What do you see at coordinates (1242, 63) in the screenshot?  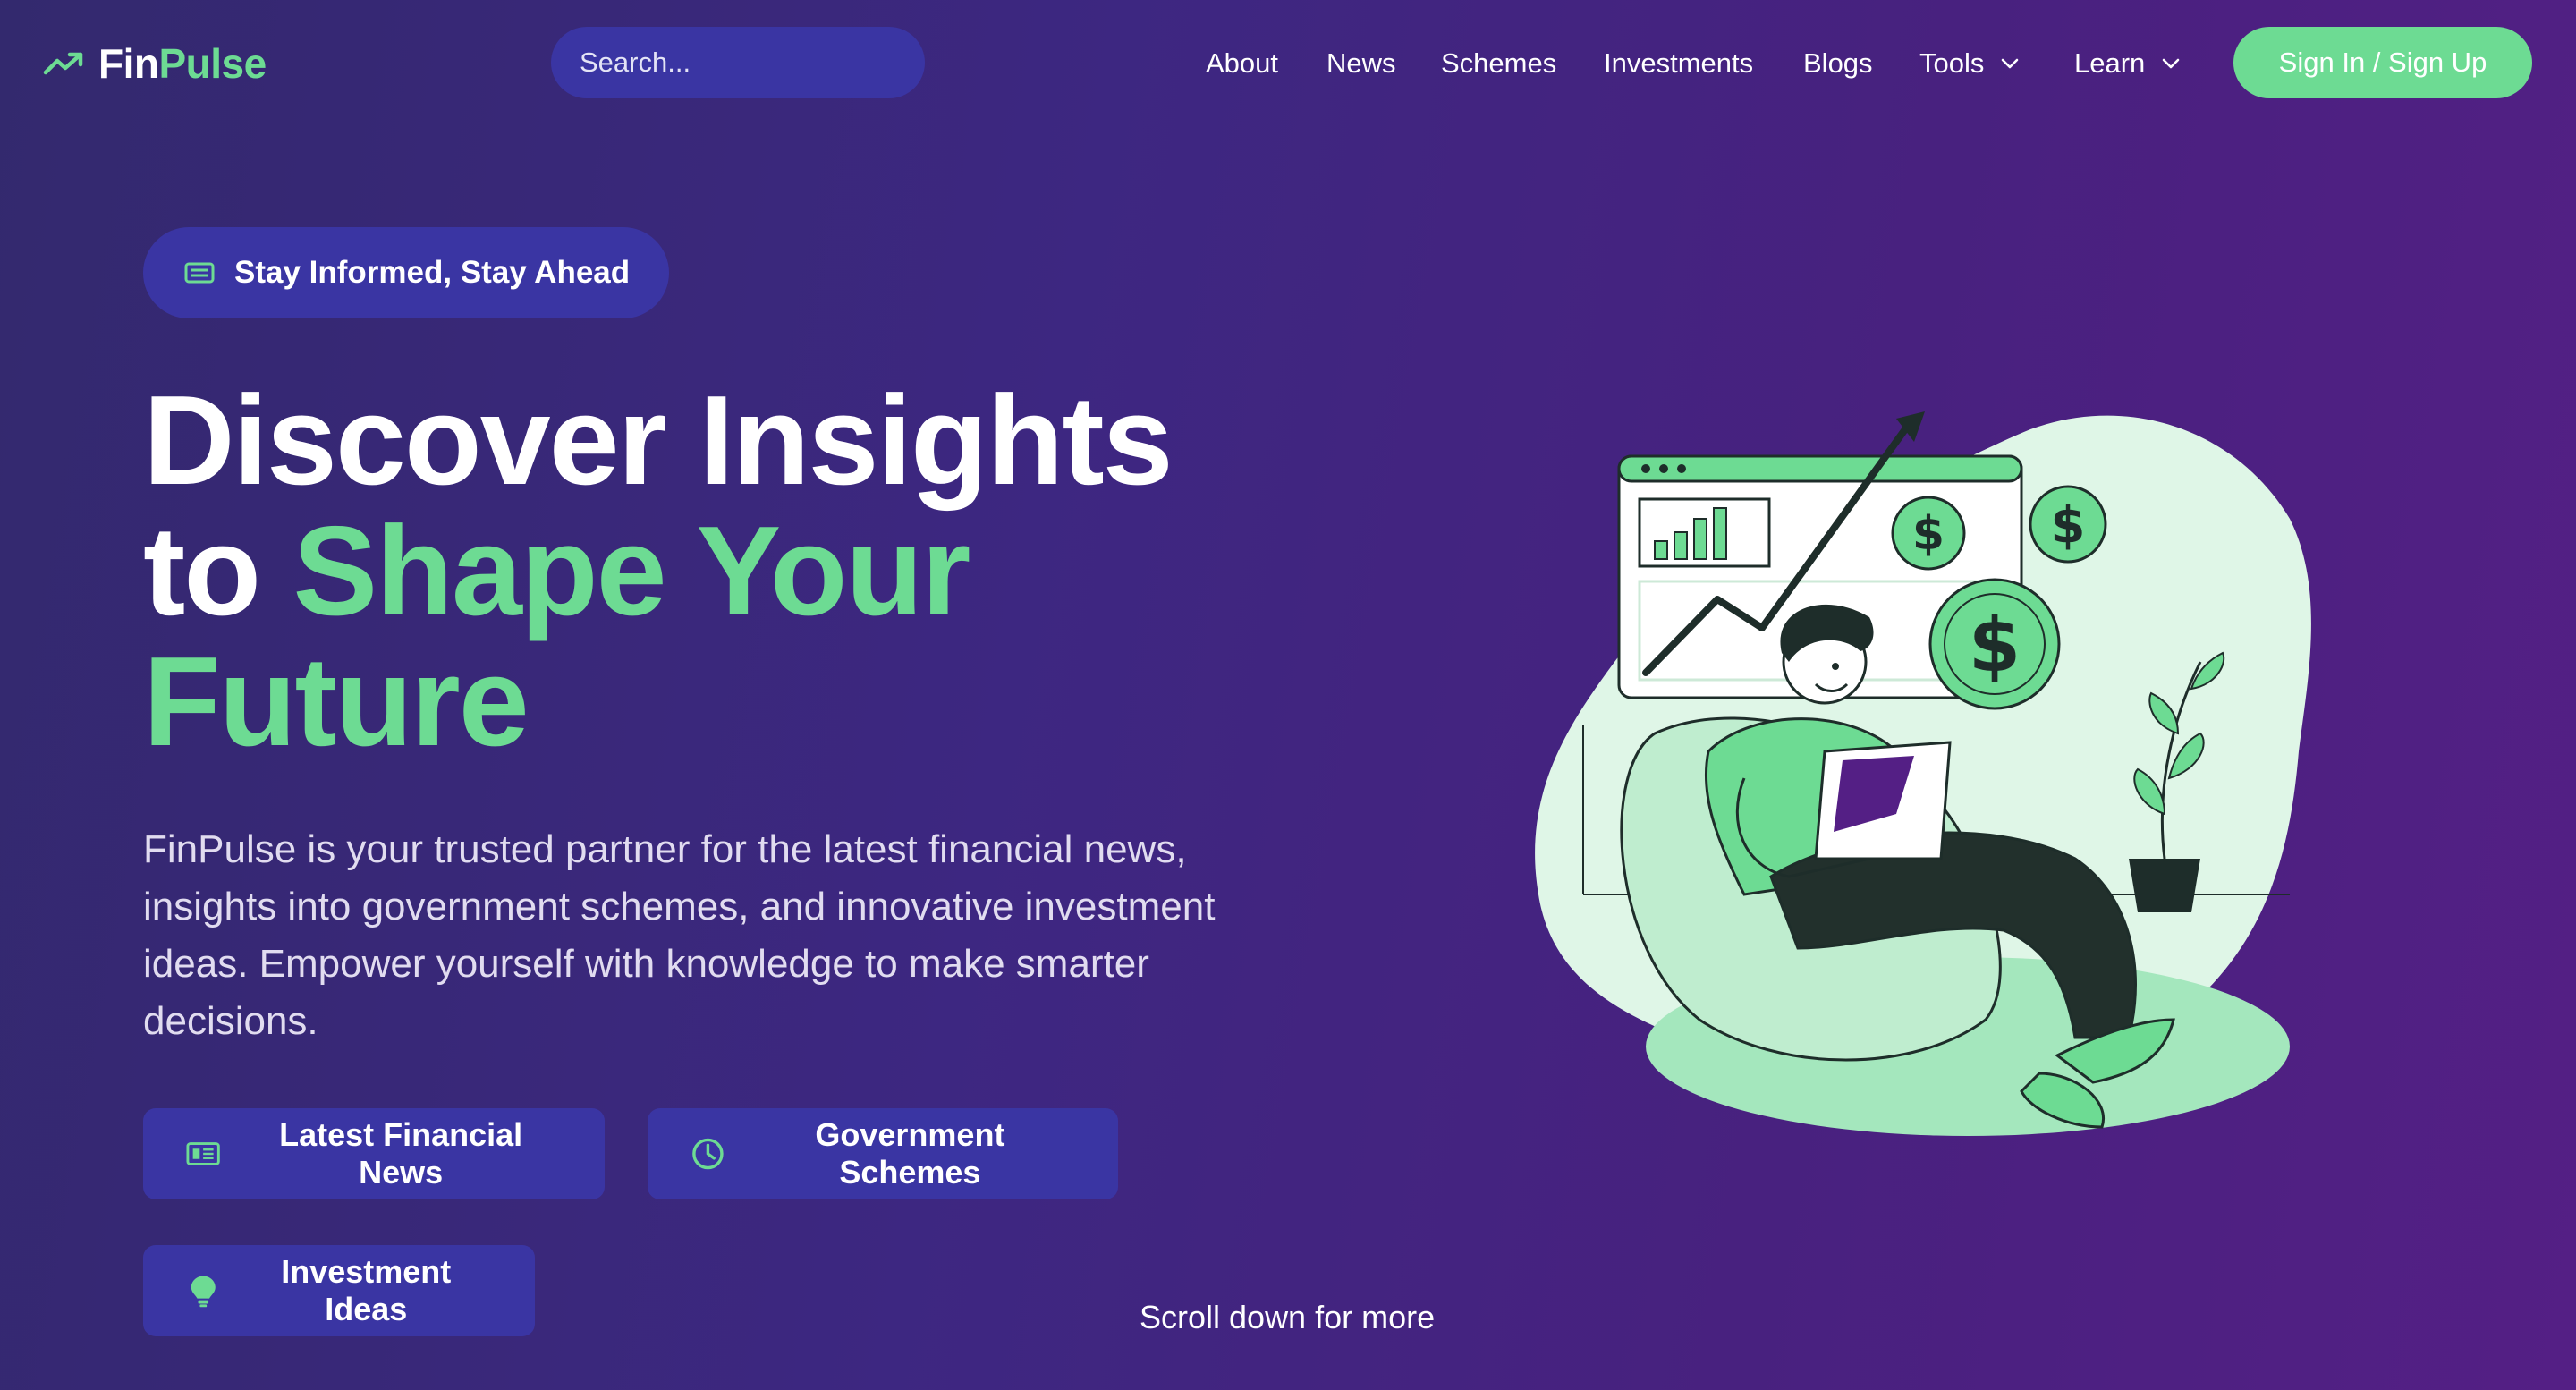 I see `nav-about: About` at bounding box center [1242, 63].